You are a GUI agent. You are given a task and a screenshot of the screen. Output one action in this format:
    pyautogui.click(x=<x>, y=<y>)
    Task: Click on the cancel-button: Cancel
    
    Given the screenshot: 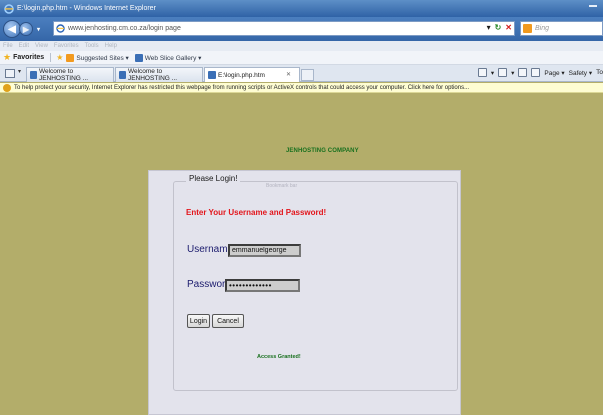 What is the action you would take?
    pyautogui.click(x=228, y=321)
    